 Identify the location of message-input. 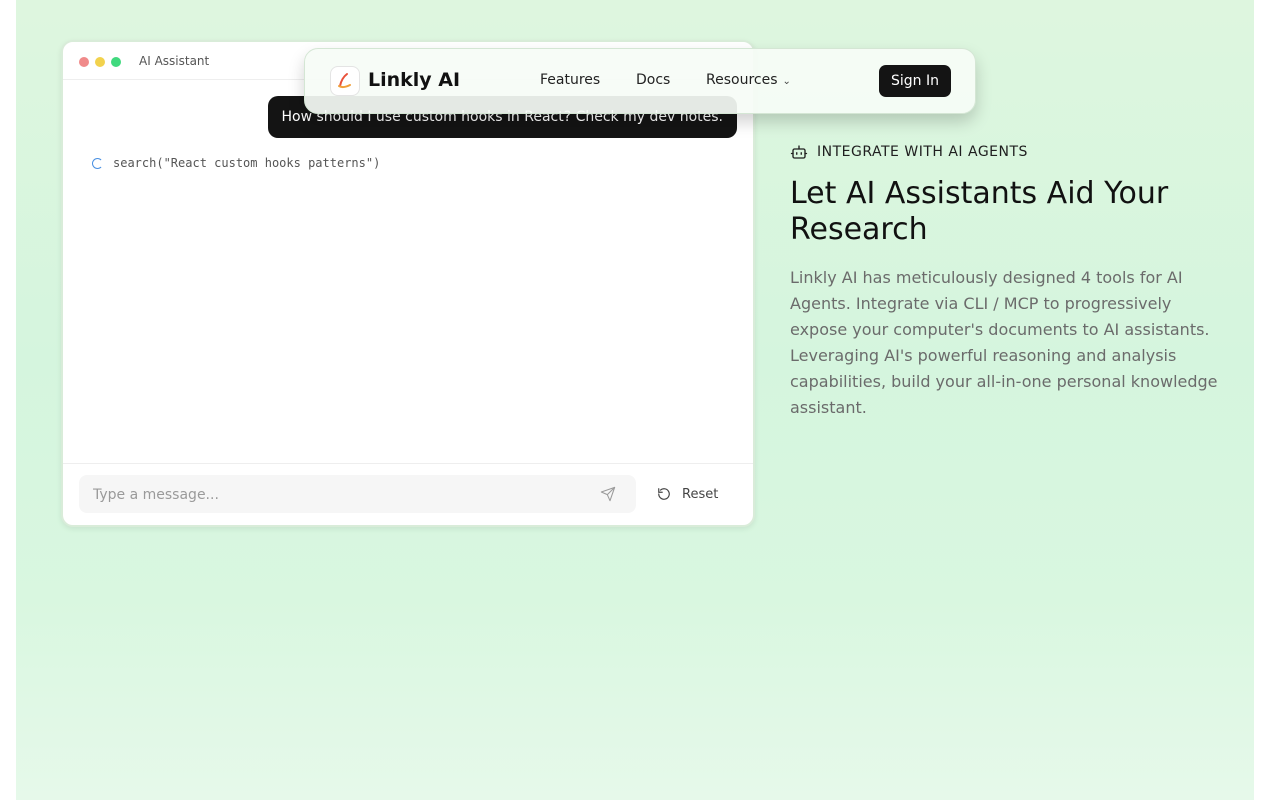
(333, 495).